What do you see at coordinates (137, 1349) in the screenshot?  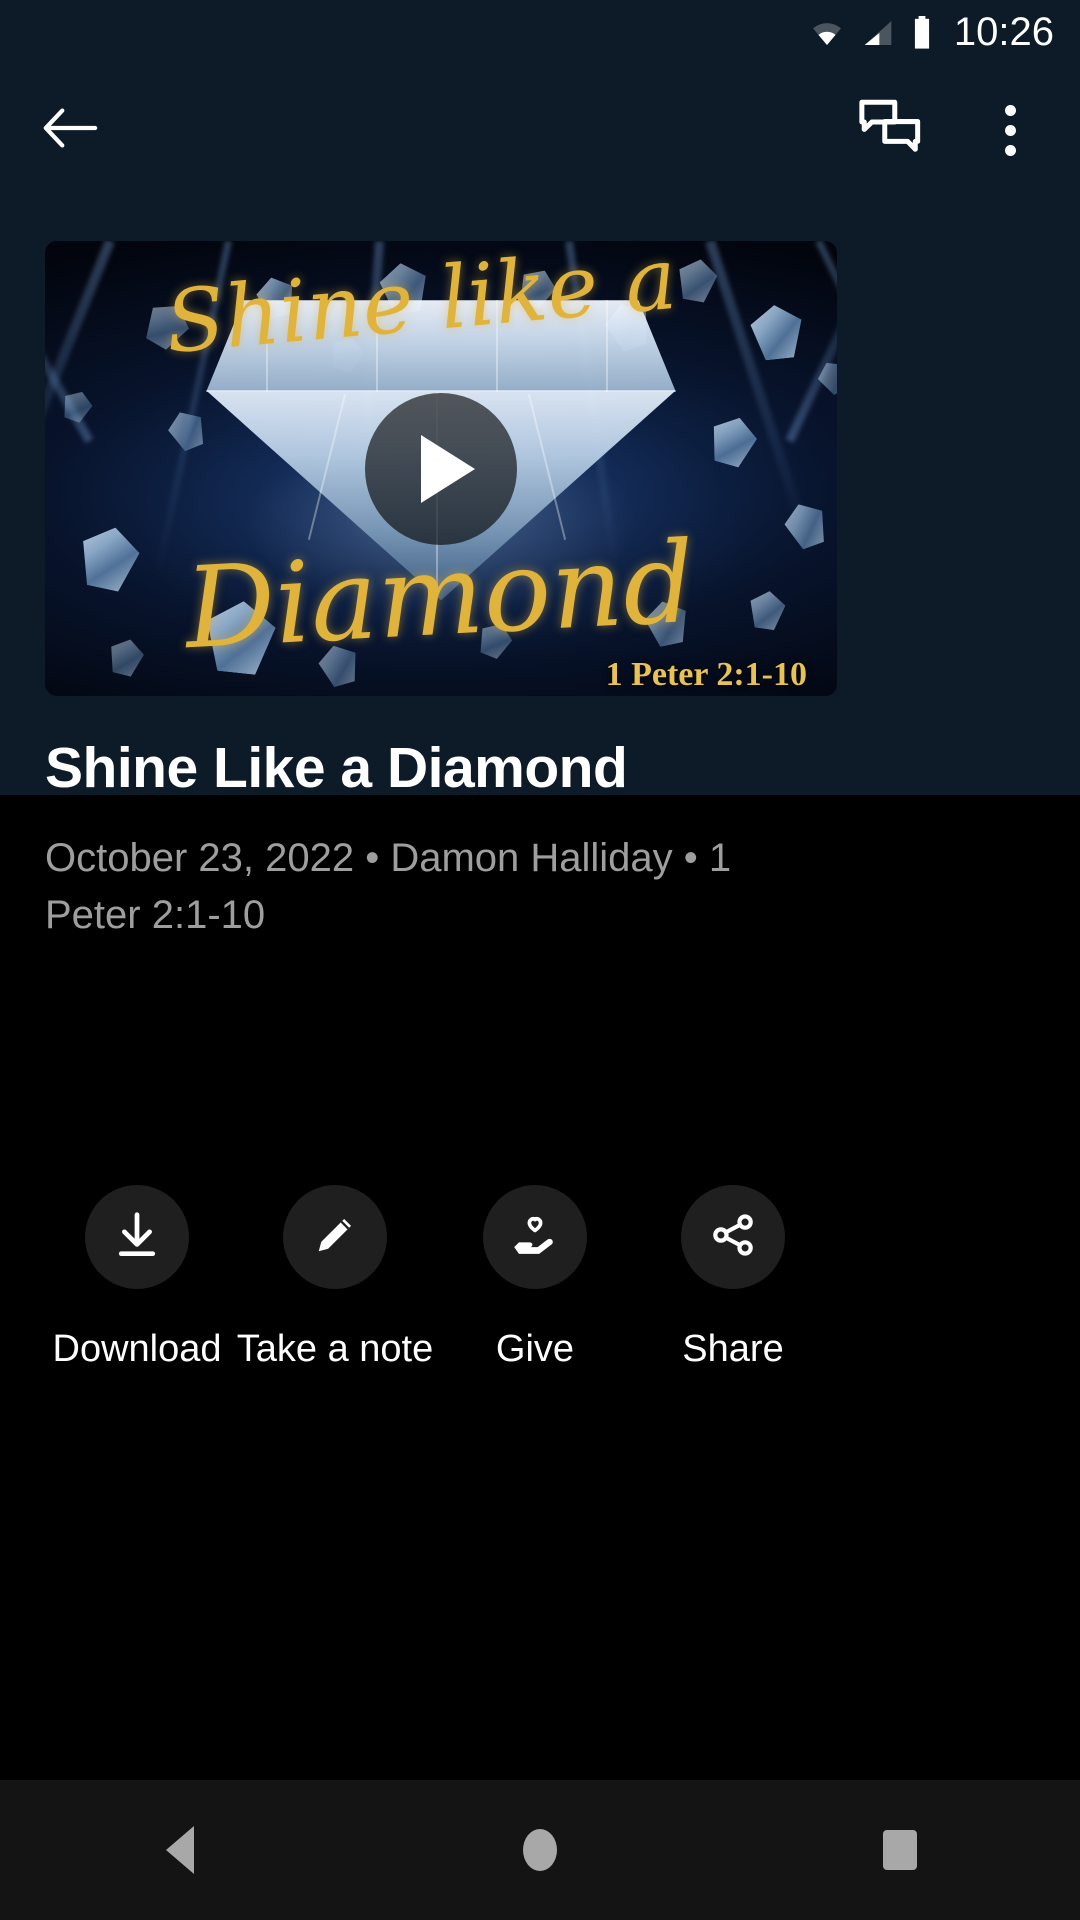 I see `download-label: Download` at bounding box center [137, 1349].